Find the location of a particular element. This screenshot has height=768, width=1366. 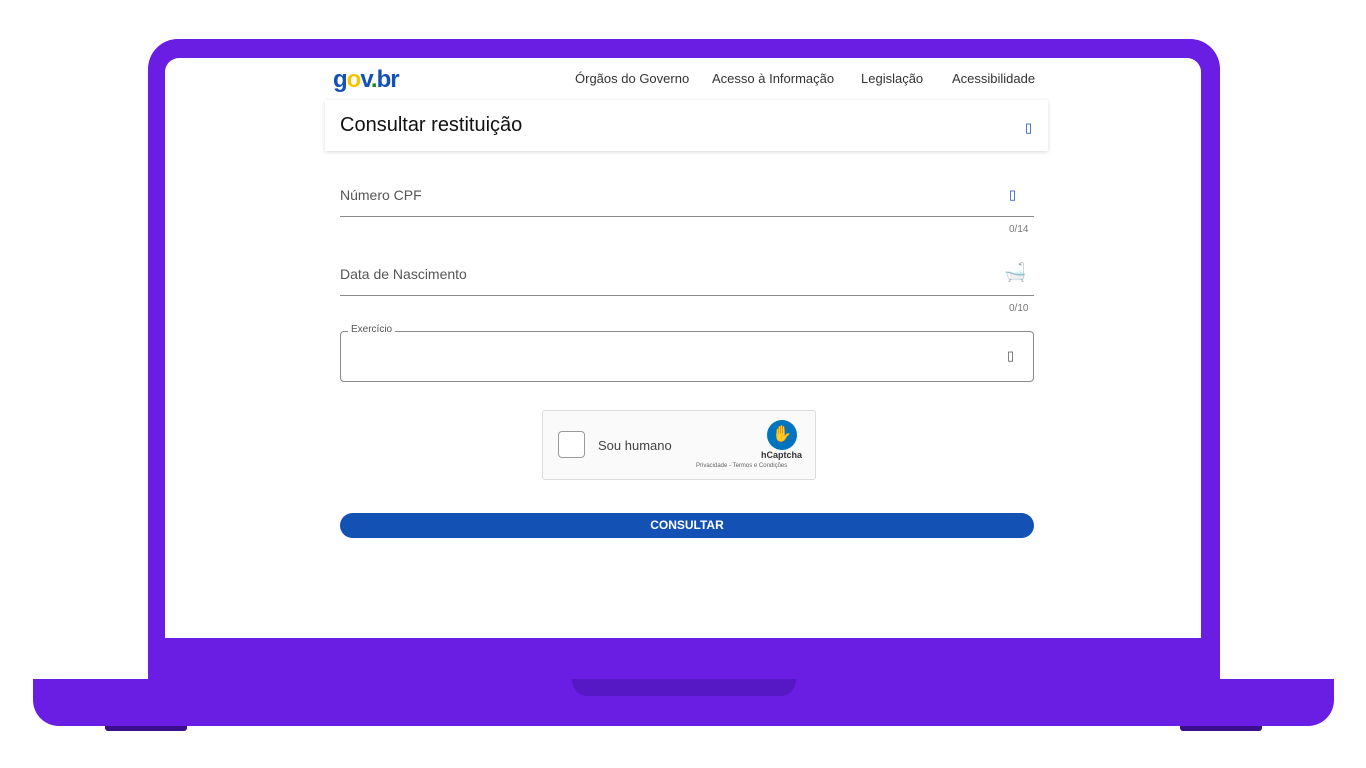

birth-date-field: Data de Nascimento 🛁 0/10 is located at coordinates (687, 288).